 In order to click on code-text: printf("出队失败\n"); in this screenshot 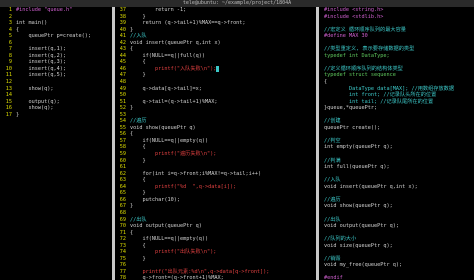, I will do `click(173, 252)`.